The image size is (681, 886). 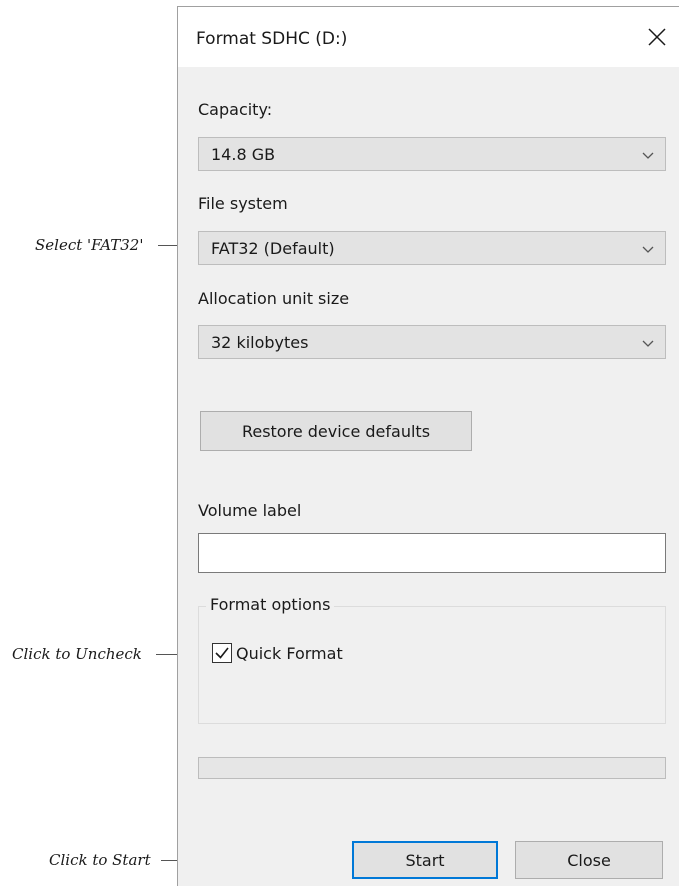 I want to click on file-system-value: FAT32 (Default), so click(x=273, y=248).